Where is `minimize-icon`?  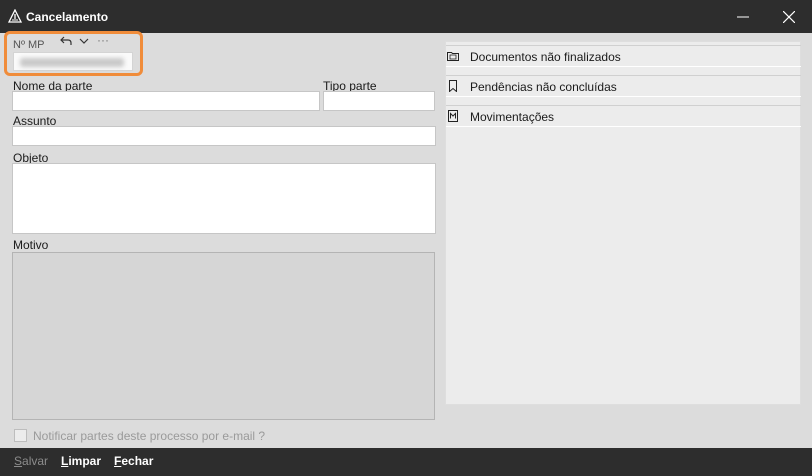
minimize-icon is located at coordinates (743, 16).